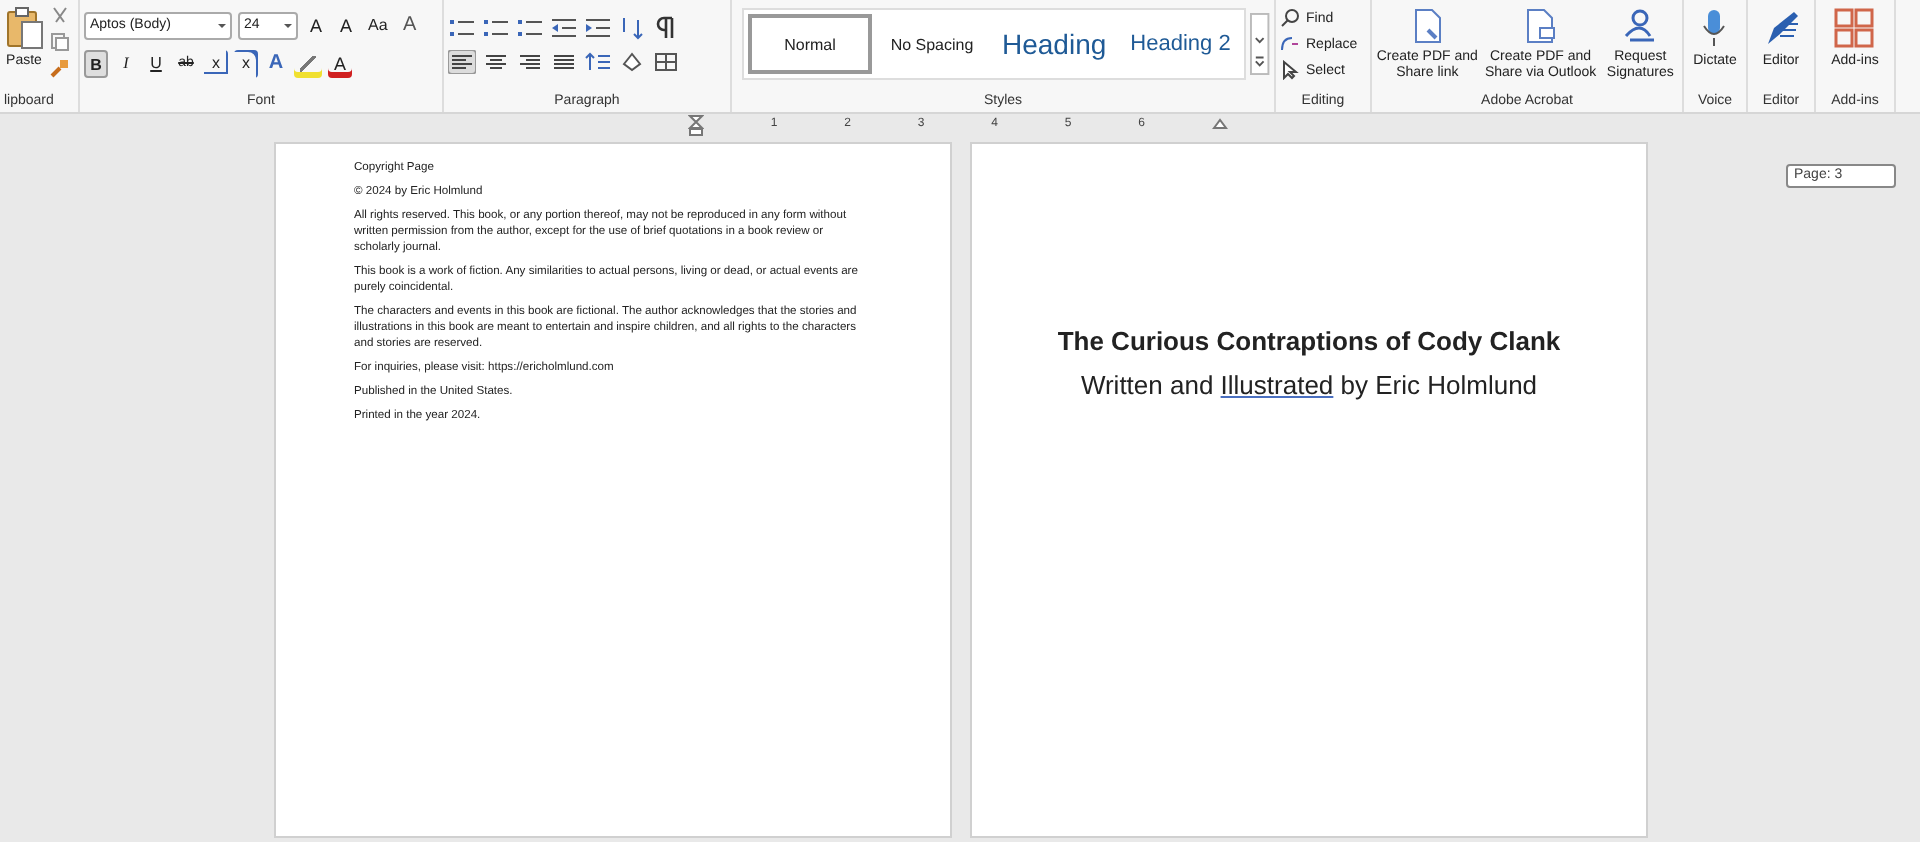 The height and width of the screenshot is (842, 1920). Describe the element at coordinates (1290, 44) in the screenshot. I see `replace-icon` at that location.